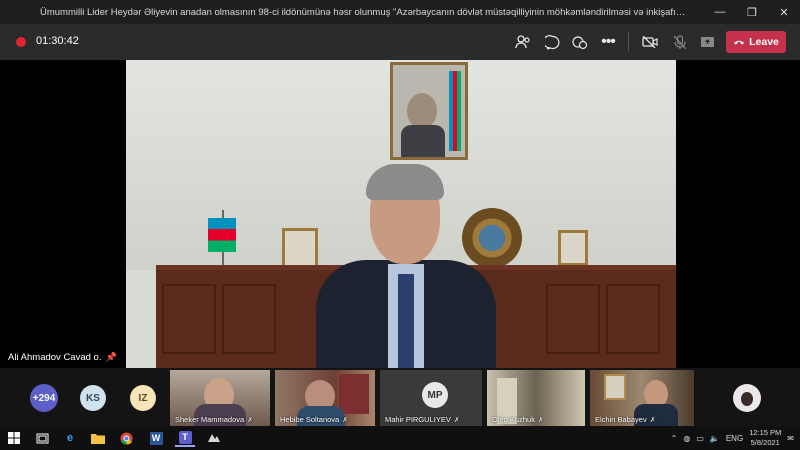 The image size is (800, 450). What do you see at coordinates (552, 42) in the screenshot?
I see `chat-icon` at bounding box center [552, 42].